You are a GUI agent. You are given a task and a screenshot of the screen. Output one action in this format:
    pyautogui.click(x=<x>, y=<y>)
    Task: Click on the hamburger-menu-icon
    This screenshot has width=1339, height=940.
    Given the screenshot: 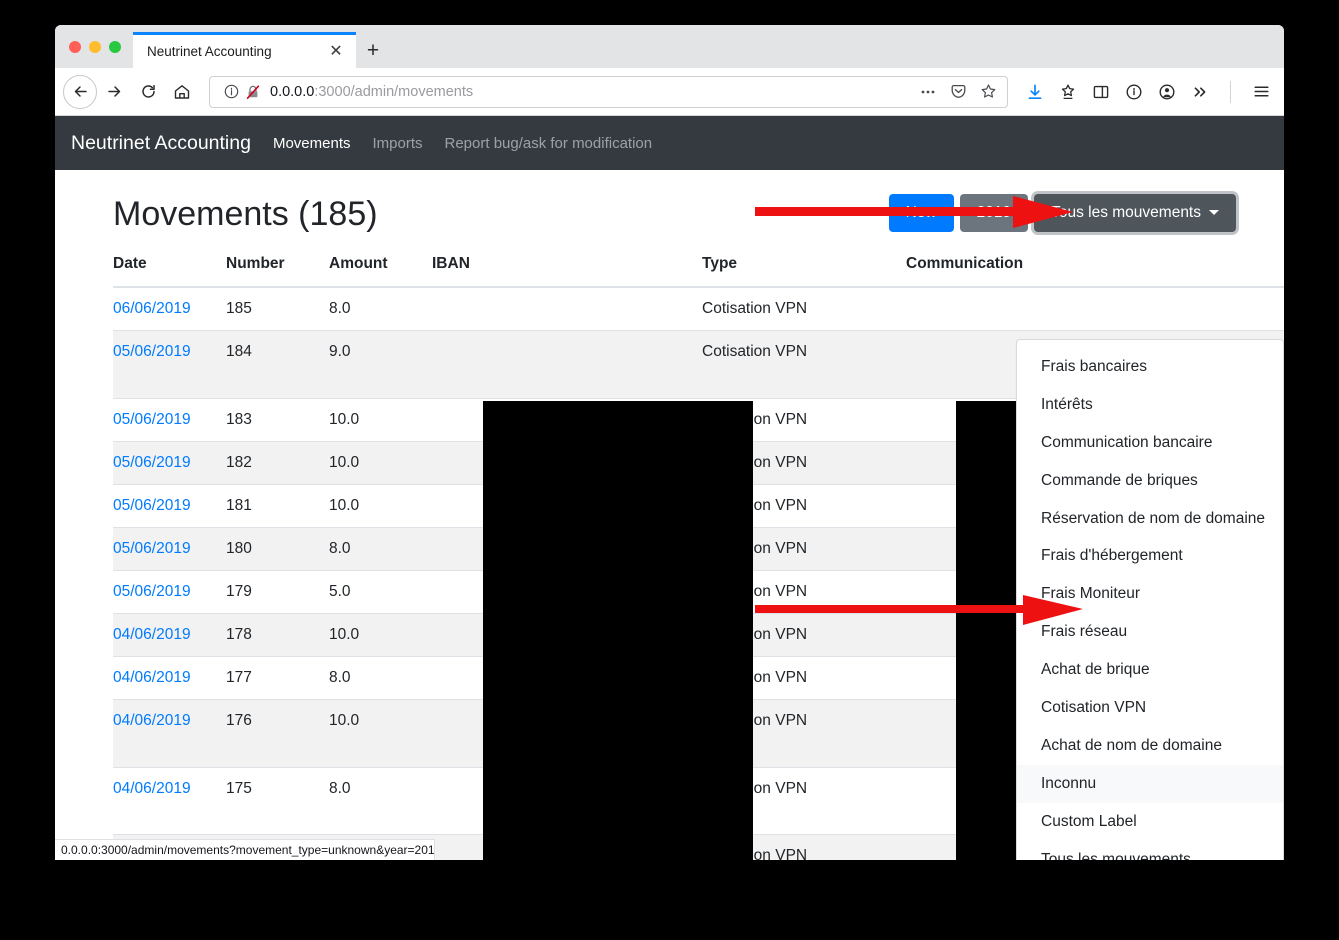 What is the action you would take?
    pyautogui.click(x=1261, y=92)
    